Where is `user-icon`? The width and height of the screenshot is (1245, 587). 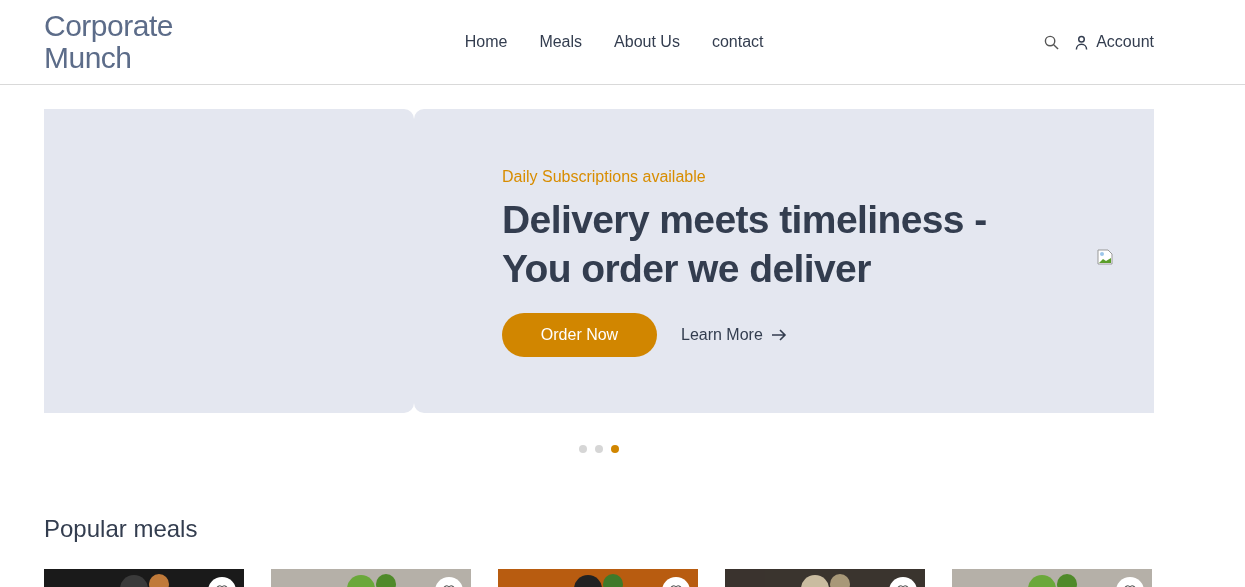
user-icon is located at coordinates (1082, 42).